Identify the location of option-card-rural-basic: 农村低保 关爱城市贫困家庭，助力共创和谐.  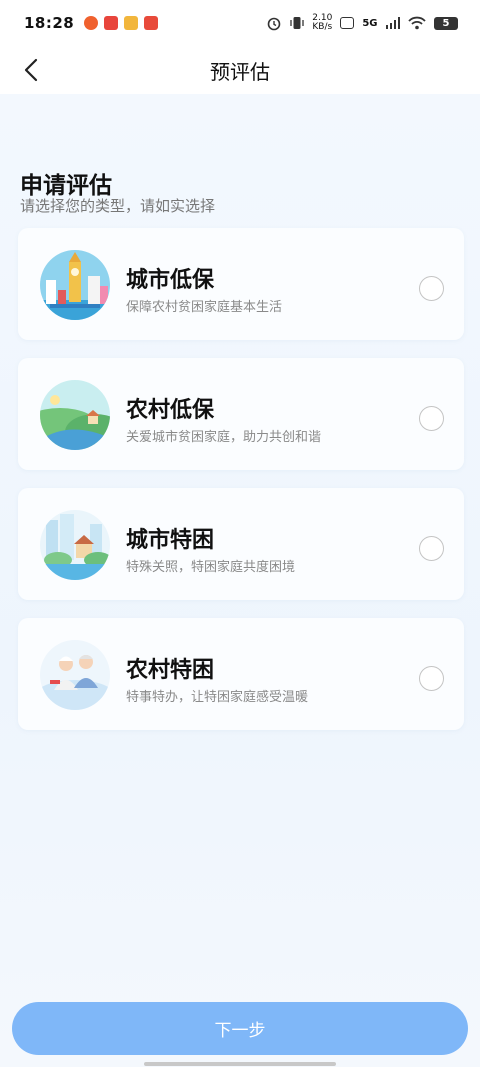
(241, 414).